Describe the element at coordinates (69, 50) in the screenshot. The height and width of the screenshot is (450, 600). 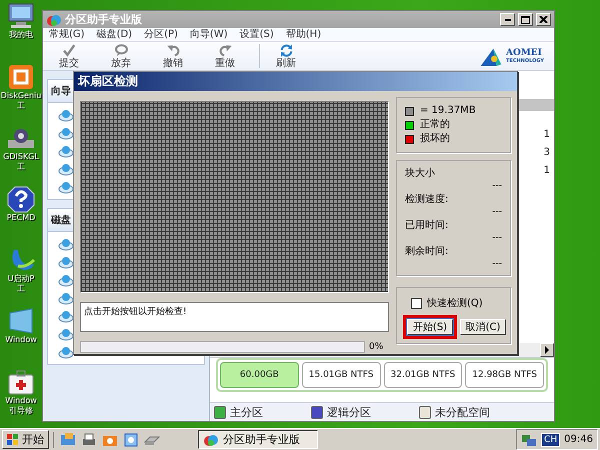
I see `checkmark-icon` at that location.